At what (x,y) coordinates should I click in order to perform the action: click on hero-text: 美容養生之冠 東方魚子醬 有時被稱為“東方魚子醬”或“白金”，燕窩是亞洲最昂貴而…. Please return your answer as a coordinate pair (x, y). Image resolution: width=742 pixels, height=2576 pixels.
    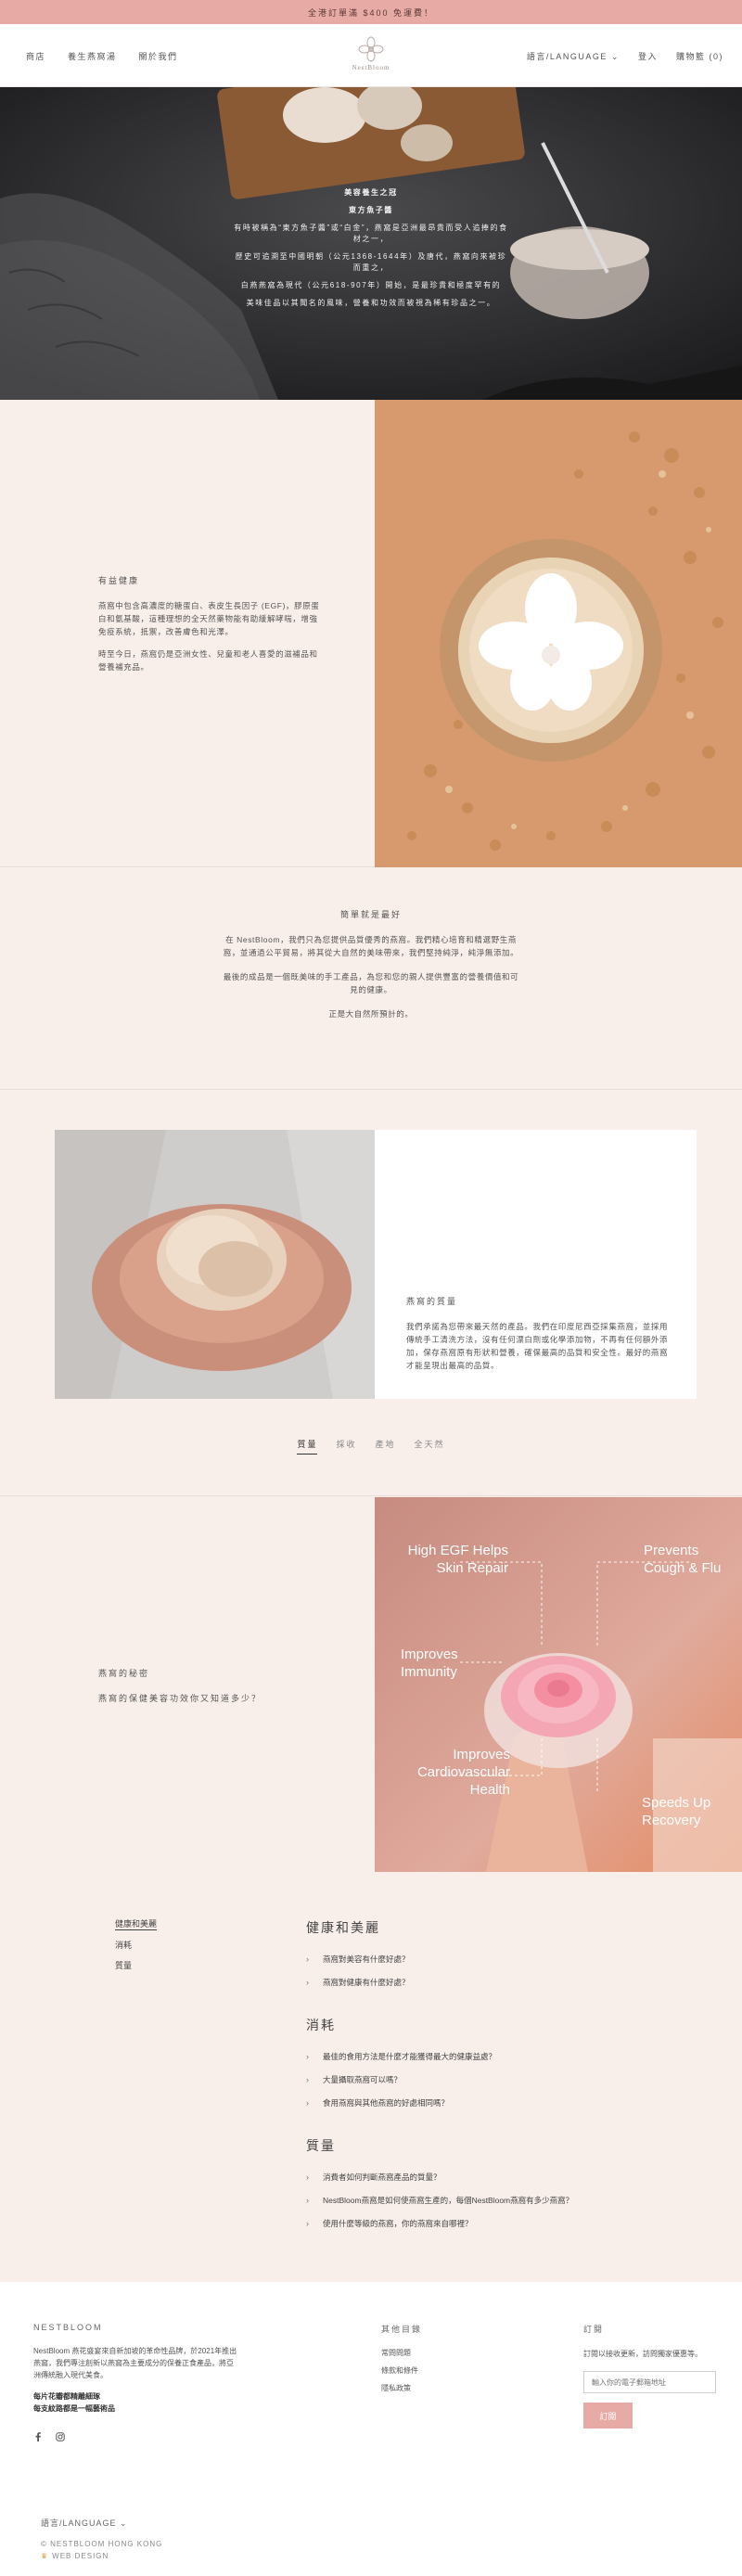
    Looking at the image, I should click on (371, 251).